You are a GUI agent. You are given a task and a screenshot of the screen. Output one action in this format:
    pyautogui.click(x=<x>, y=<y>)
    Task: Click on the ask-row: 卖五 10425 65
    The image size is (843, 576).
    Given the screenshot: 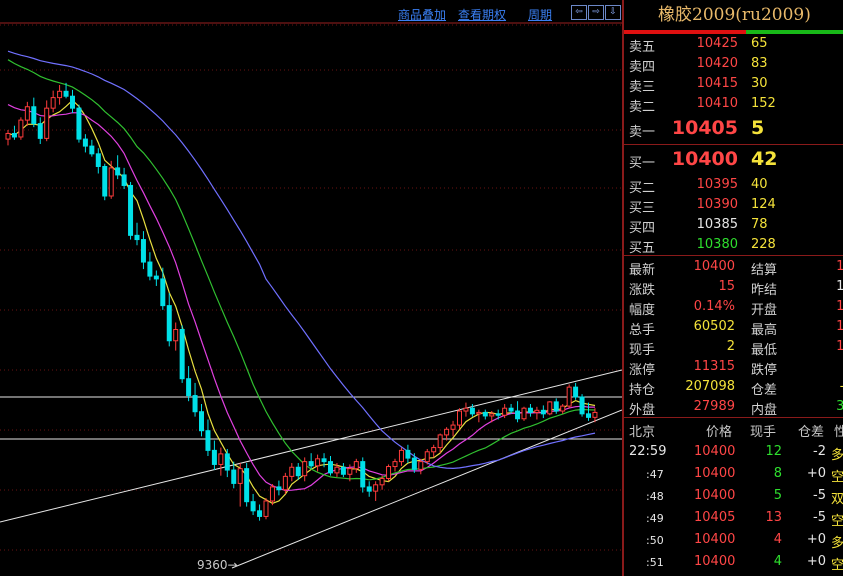 What is the action you would take?
    pyautogui.click(x=733, y=44)
    